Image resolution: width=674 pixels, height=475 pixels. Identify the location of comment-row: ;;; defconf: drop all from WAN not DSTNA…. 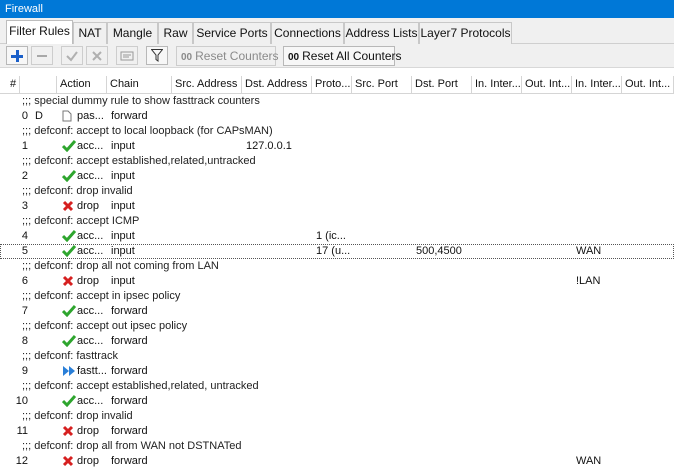
(337, 446).